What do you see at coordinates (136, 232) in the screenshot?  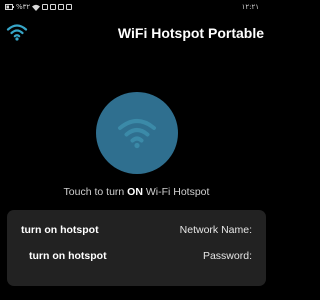 I see `network-name-row: turn on hotspot Network Name:` at bounding box center [136, 232].